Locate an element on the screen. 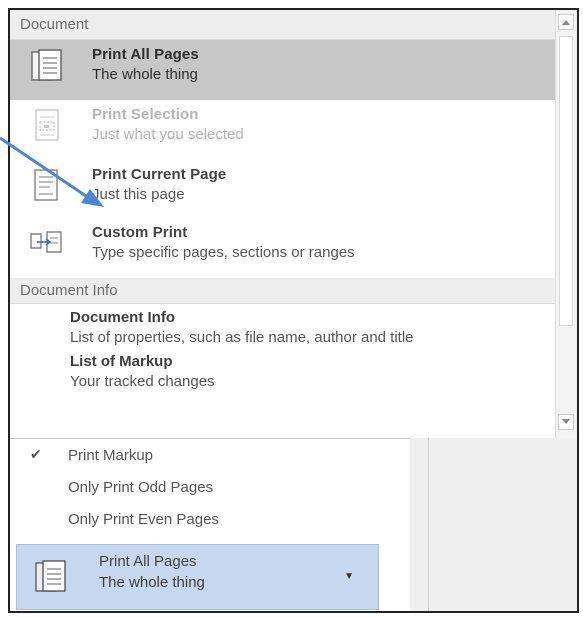 This screenshot has height=617, width=583. item-subtitle: Just this page is located at coordinates (138, 194).